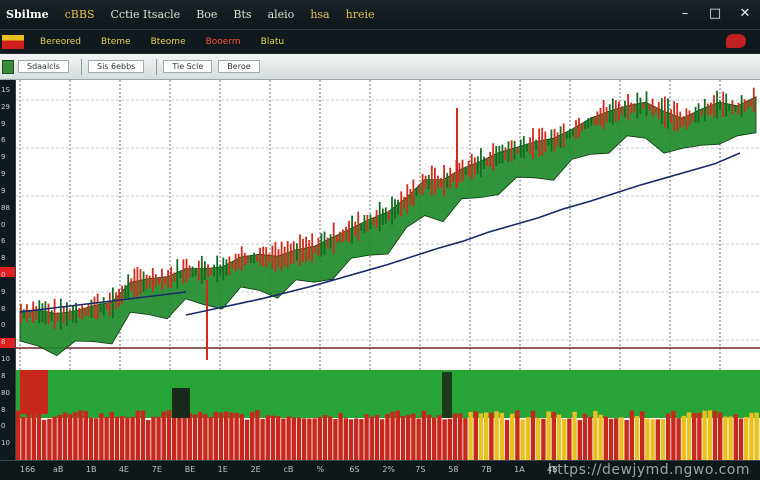 The height and width of the screenshot is (480, 760). Describe the element at coordinates (281, 14) in the screenshot. I see `menu-item-6: aleio` at that location.